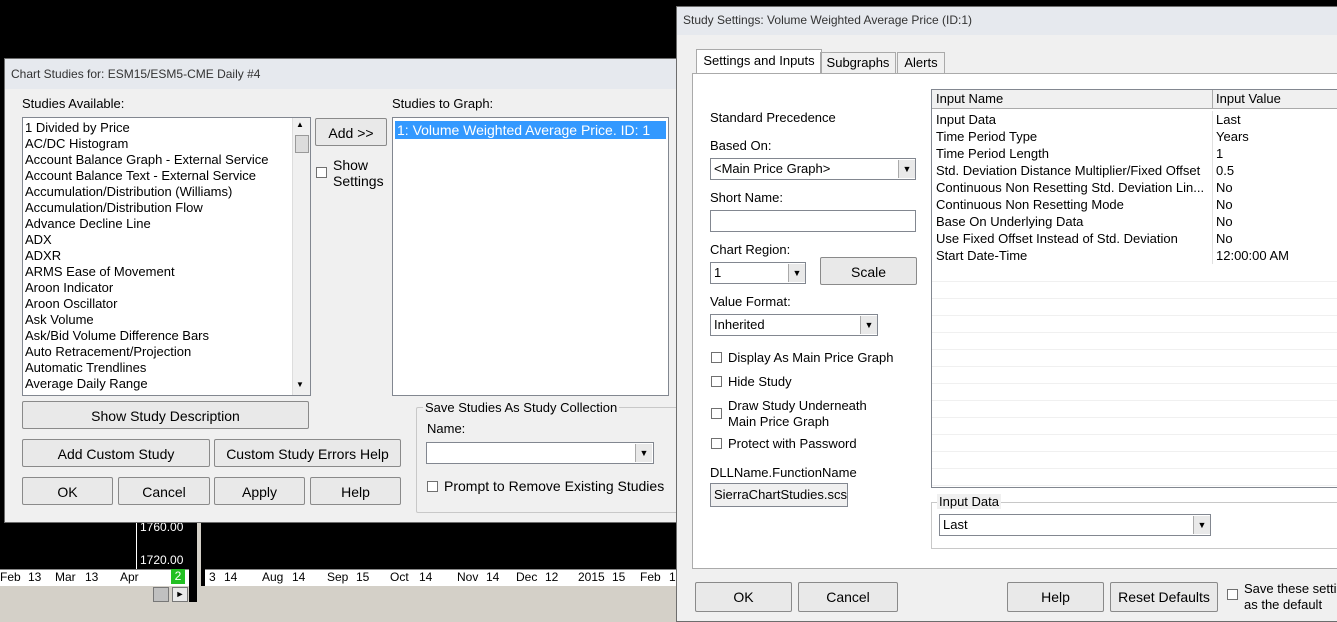  Describe the element at coordinates (921, 63) in the screenshot. I see `tab-alerts: Alerts` at that location.